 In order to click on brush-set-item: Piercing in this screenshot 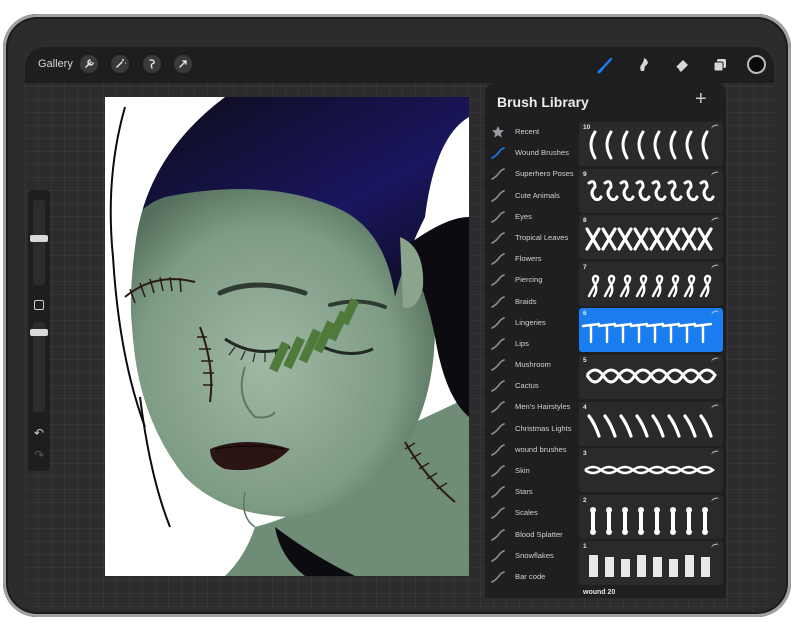, I will do `click(532, 280)`.